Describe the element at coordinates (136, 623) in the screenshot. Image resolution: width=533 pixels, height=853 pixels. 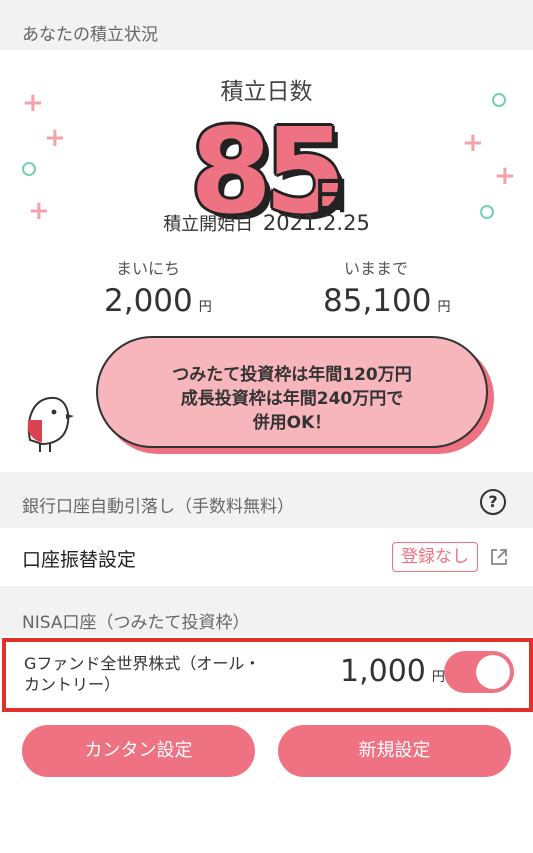
I see `nisa-section-title: NISA口座（つみたて投資枠）` at that location.